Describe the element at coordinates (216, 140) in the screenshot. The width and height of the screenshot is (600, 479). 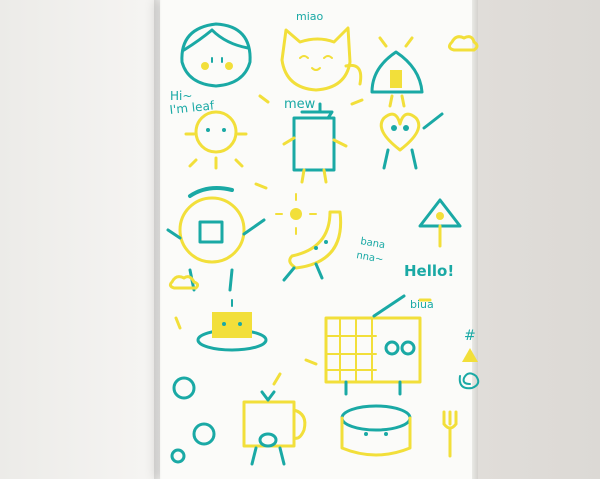
I see `sun-face-doodle` at that location.